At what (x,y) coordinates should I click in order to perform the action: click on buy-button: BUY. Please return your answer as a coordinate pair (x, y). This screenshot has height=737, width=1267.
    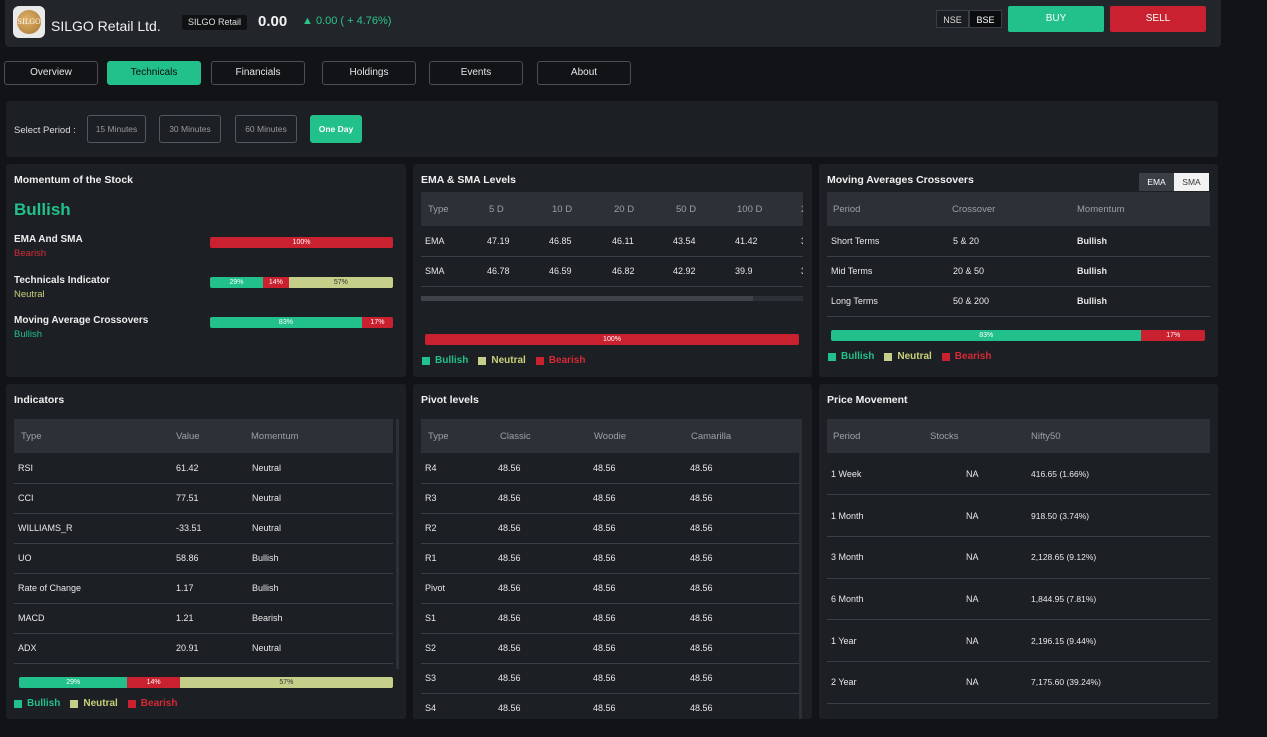
    Looking at the image, I should click on (1056, 19).